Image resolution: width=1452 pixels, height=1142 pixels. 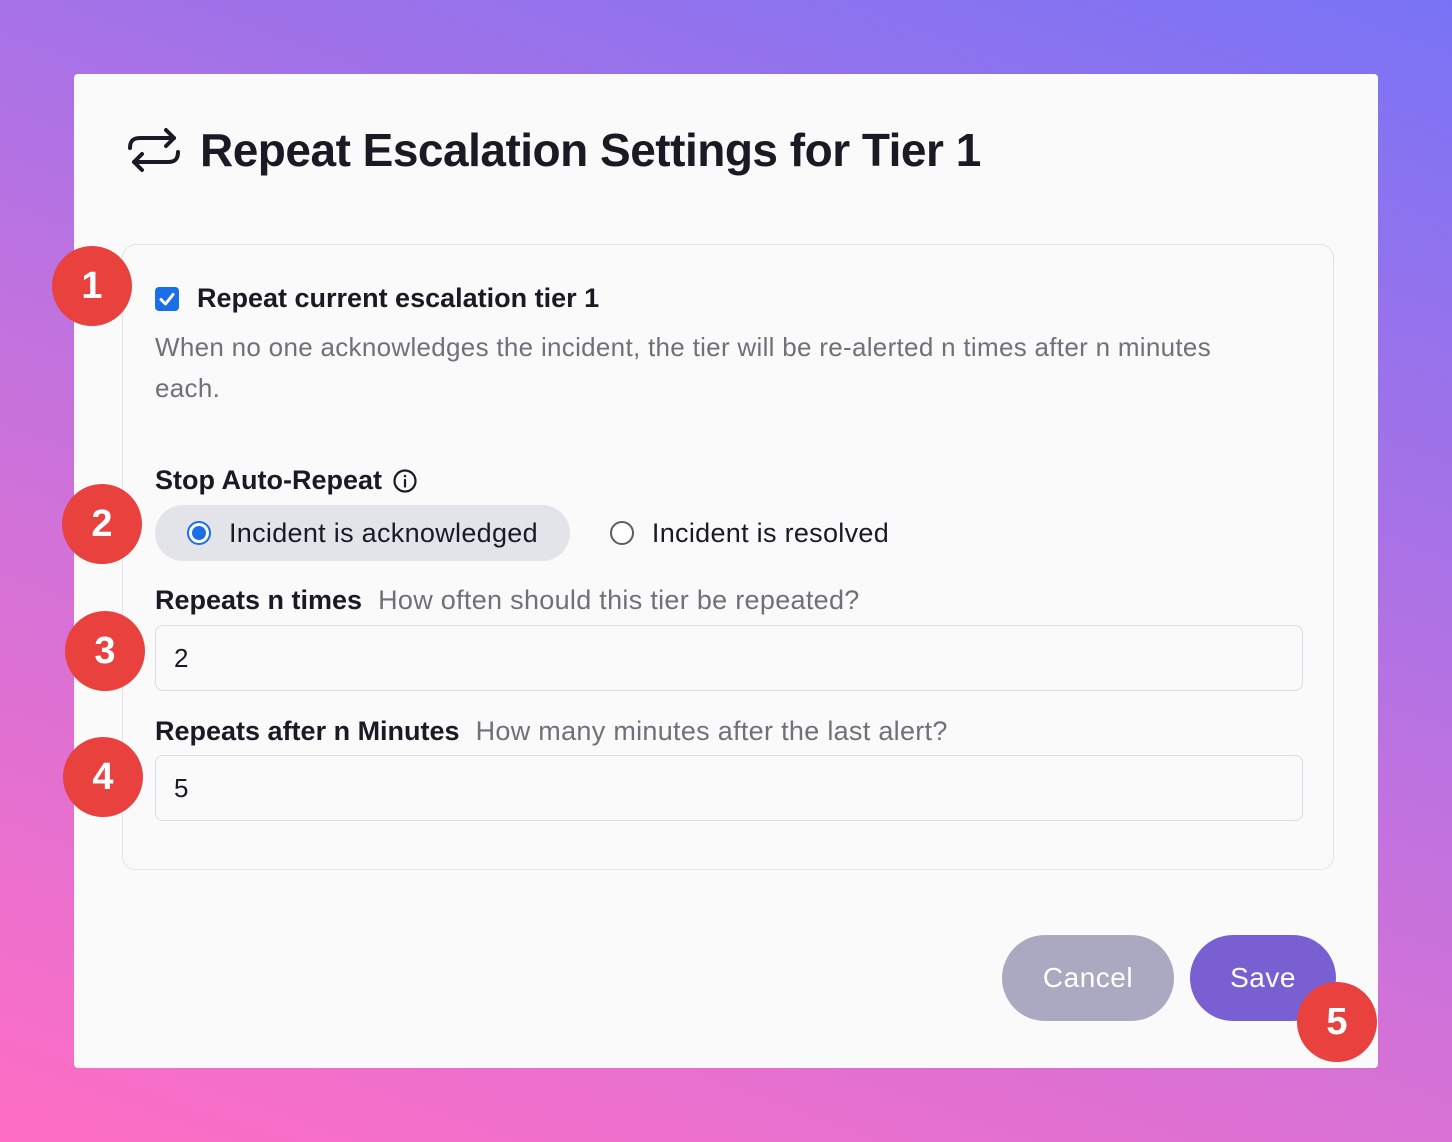 I want to click on repeats-minutes-hint: How many minutes after the last alert?, so click(x=711, y=731).